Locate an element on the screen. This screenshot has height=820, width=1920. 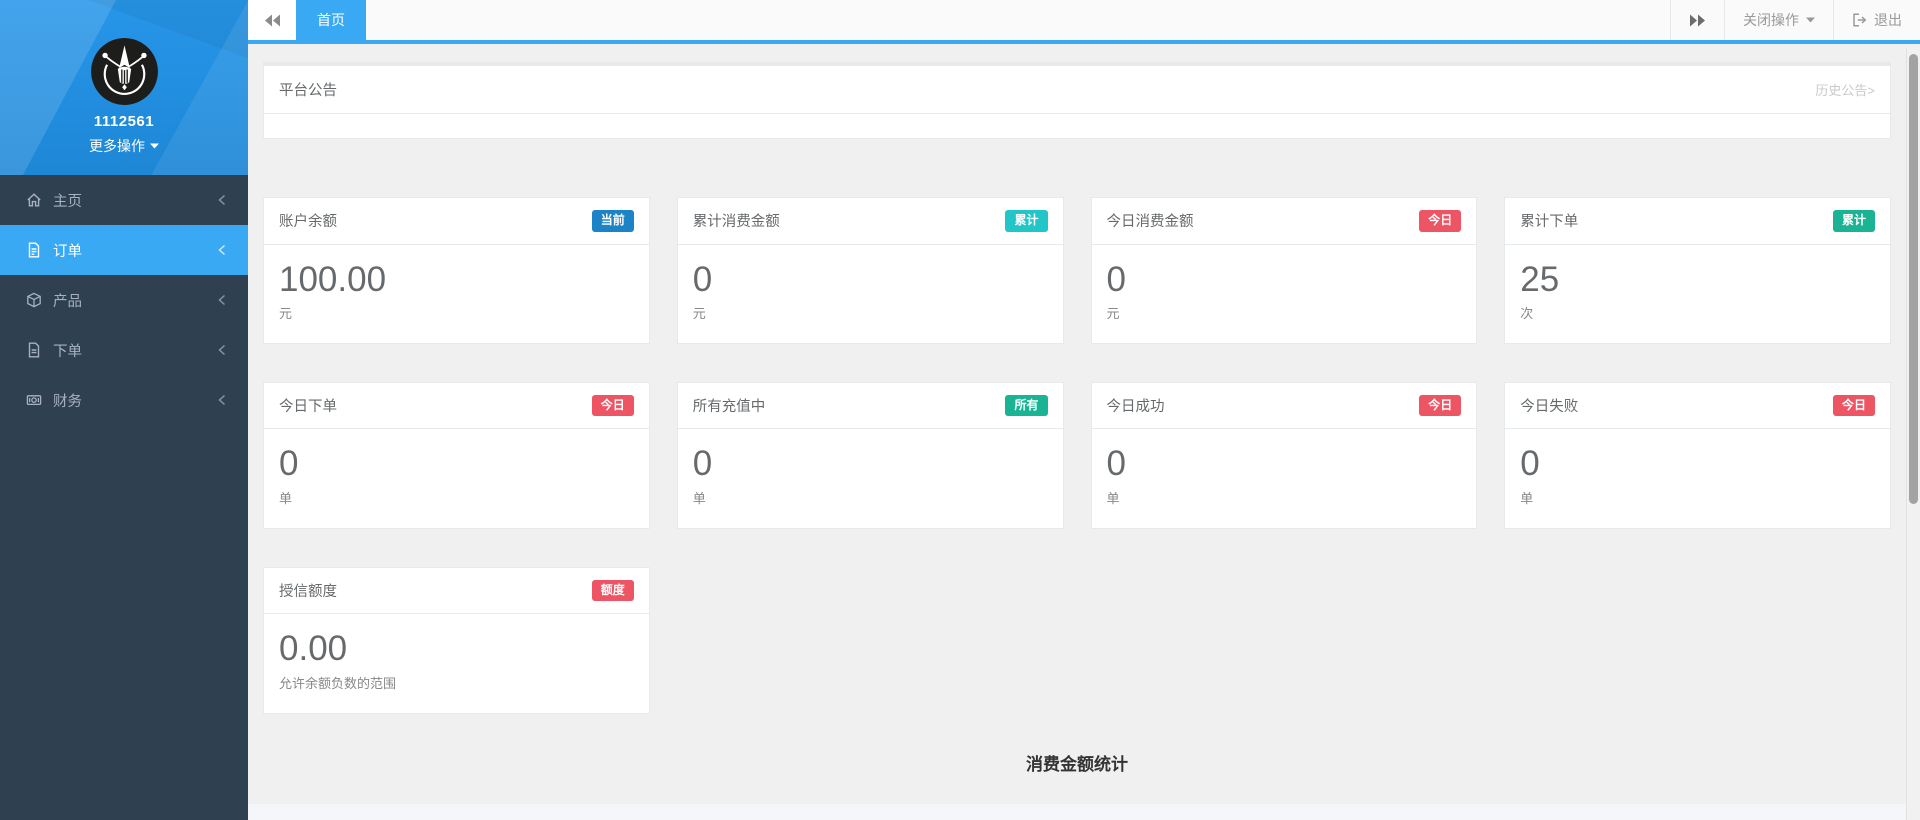
stat-title: 所有充值中 is located at coordinates (729, 407).